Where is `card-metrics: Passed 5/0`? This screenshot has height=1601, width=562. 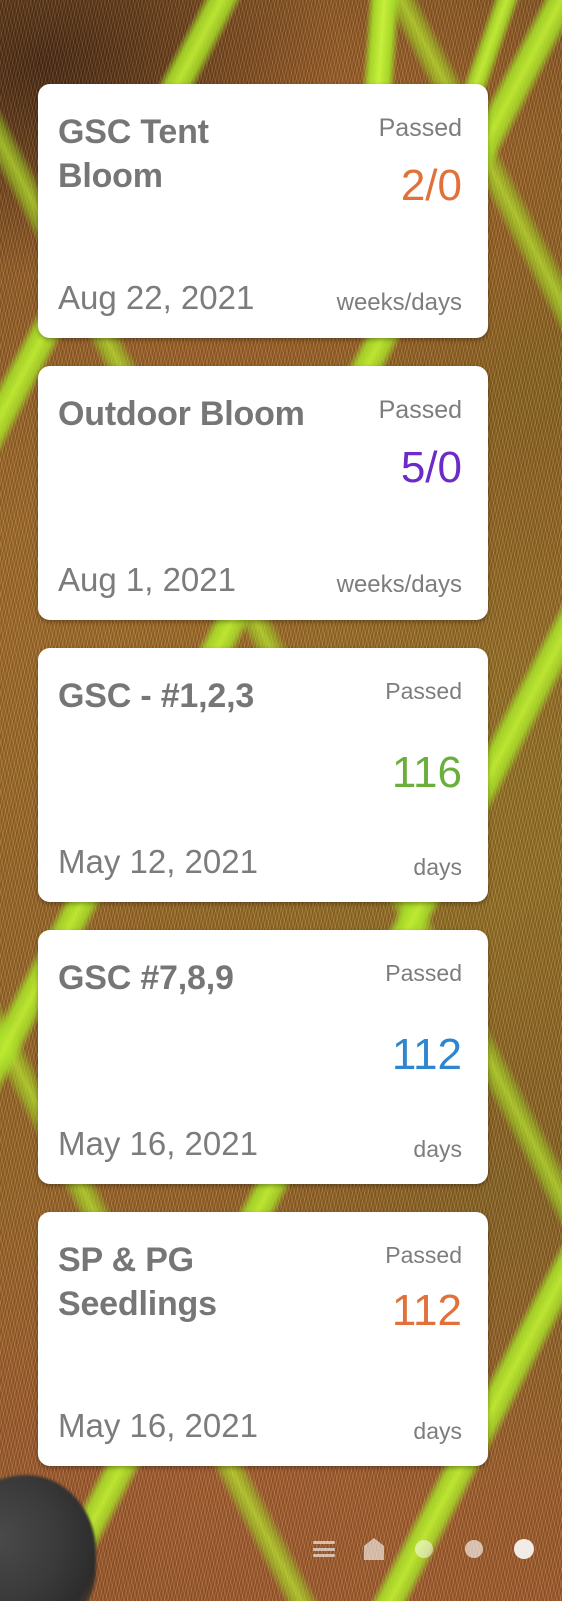
card-metrics: Passed 5/0 is located at coordinates (392, 441).